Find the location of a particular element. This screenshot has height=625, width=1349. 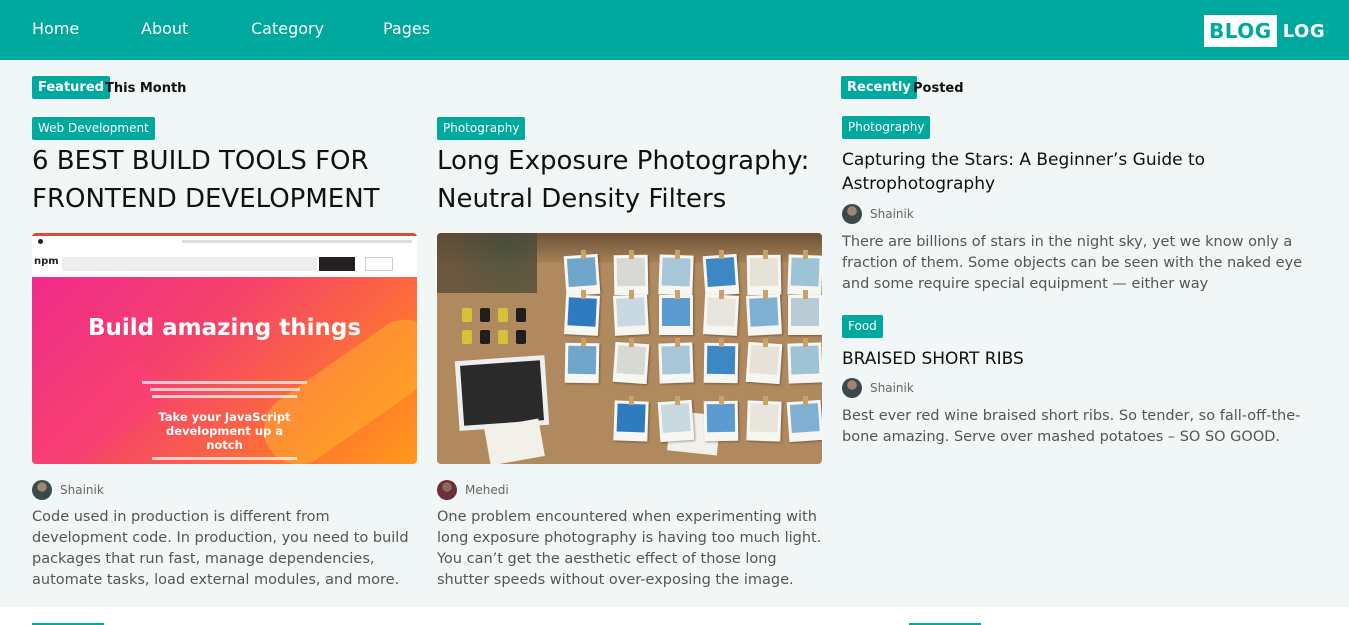

recent-badge: Recently is located at coordinates (879, 87).